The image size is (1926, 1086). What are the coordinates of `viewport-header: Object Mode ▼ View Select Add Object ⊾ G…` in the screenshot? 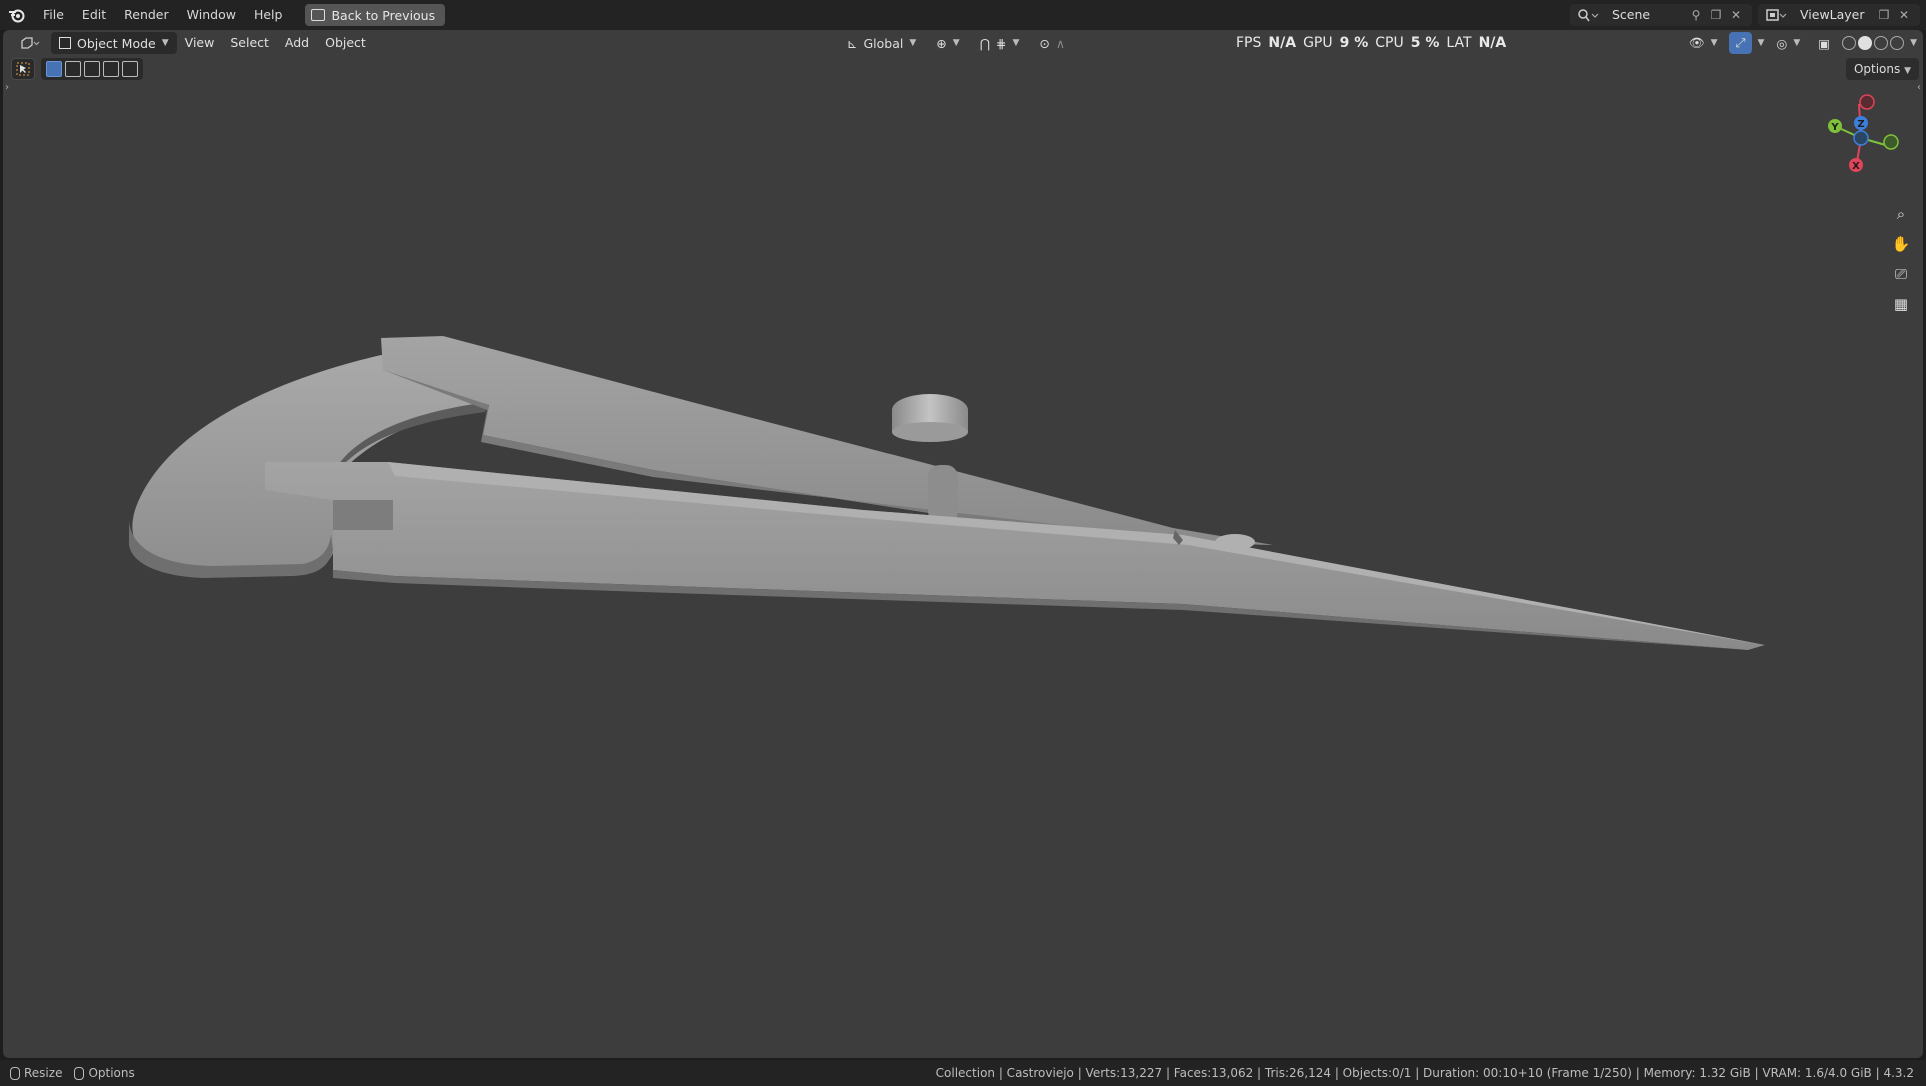 It's located at (963, 43).